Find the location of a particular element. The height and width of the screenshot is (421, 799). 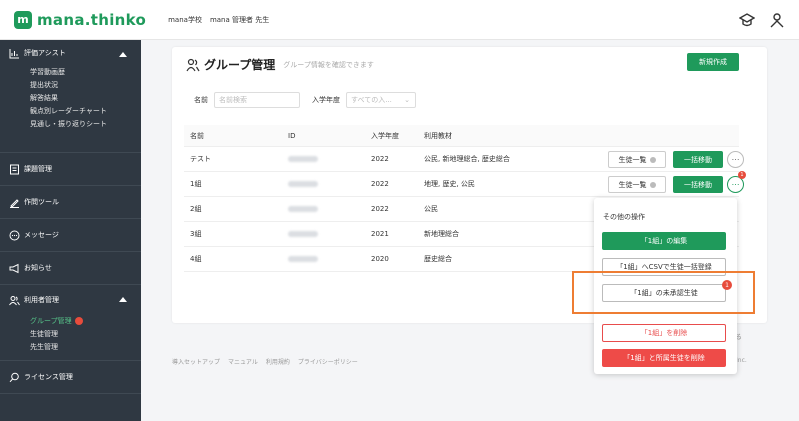

sidebar-item-messages: メッセージ is located at coordinates (70, 235).